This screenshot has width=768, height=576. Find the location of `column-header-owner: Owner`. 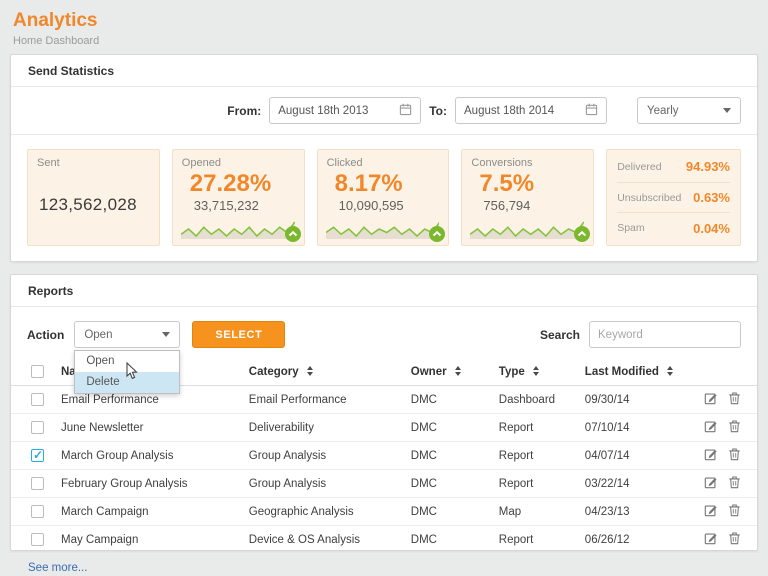

column-header-owner: Owner is located at coordinates (446, 372).